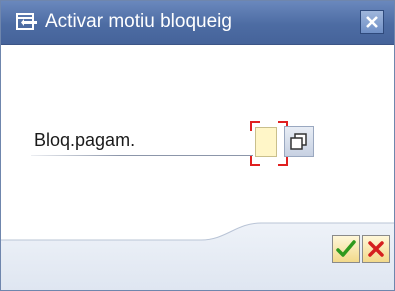 Image resolution: width=395 pixels, height=291 pixels. I want to click on focus-marker-bottom-right, so click(283, 161).